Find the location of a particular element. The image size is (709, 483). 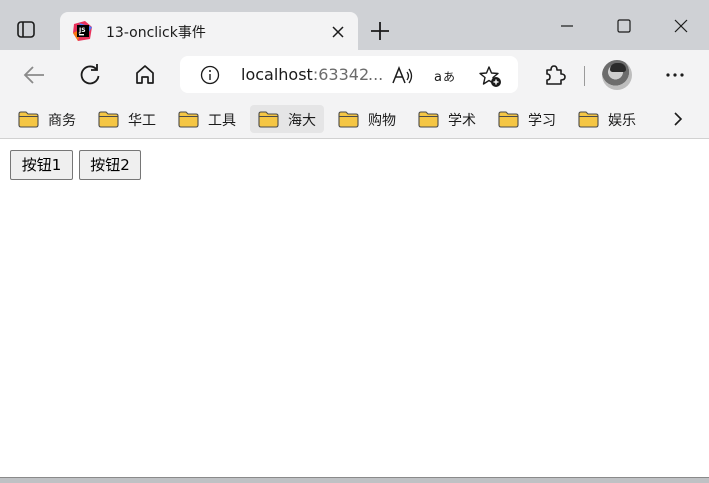

tab-title: 13-onclick事件 is located at coordinates (156, 33).